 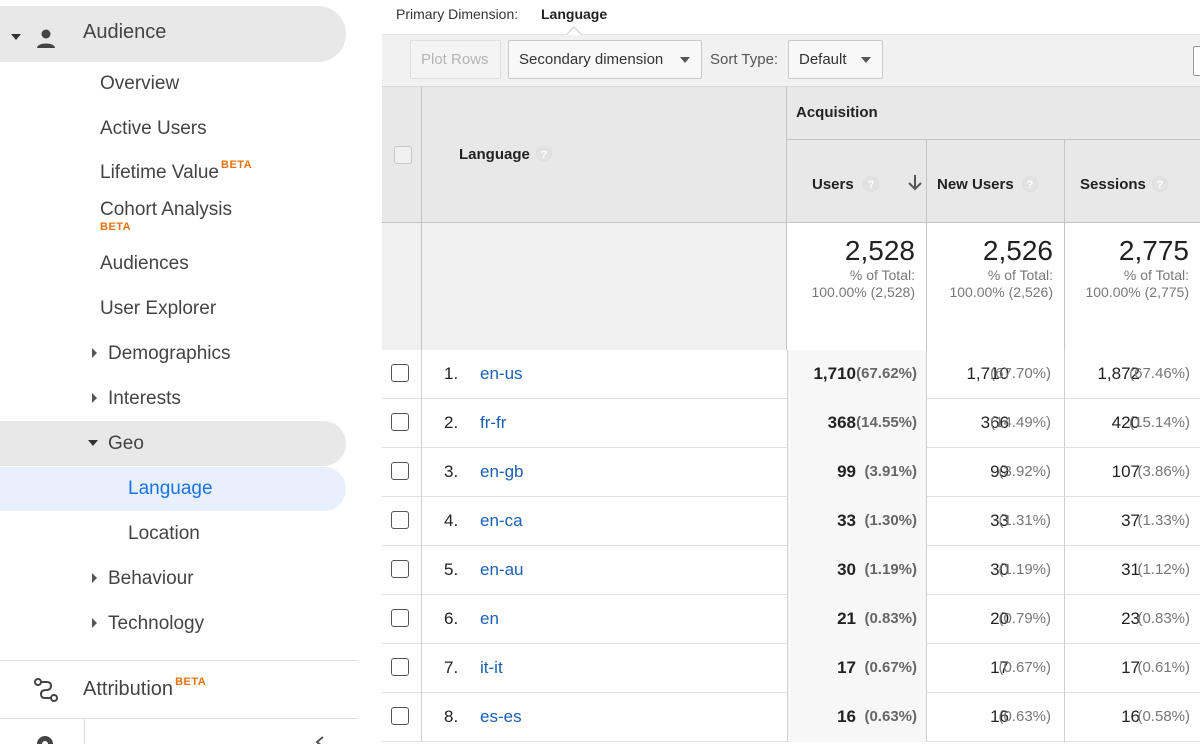 I want to click on row-index: 4., so click(x=451, y=520).